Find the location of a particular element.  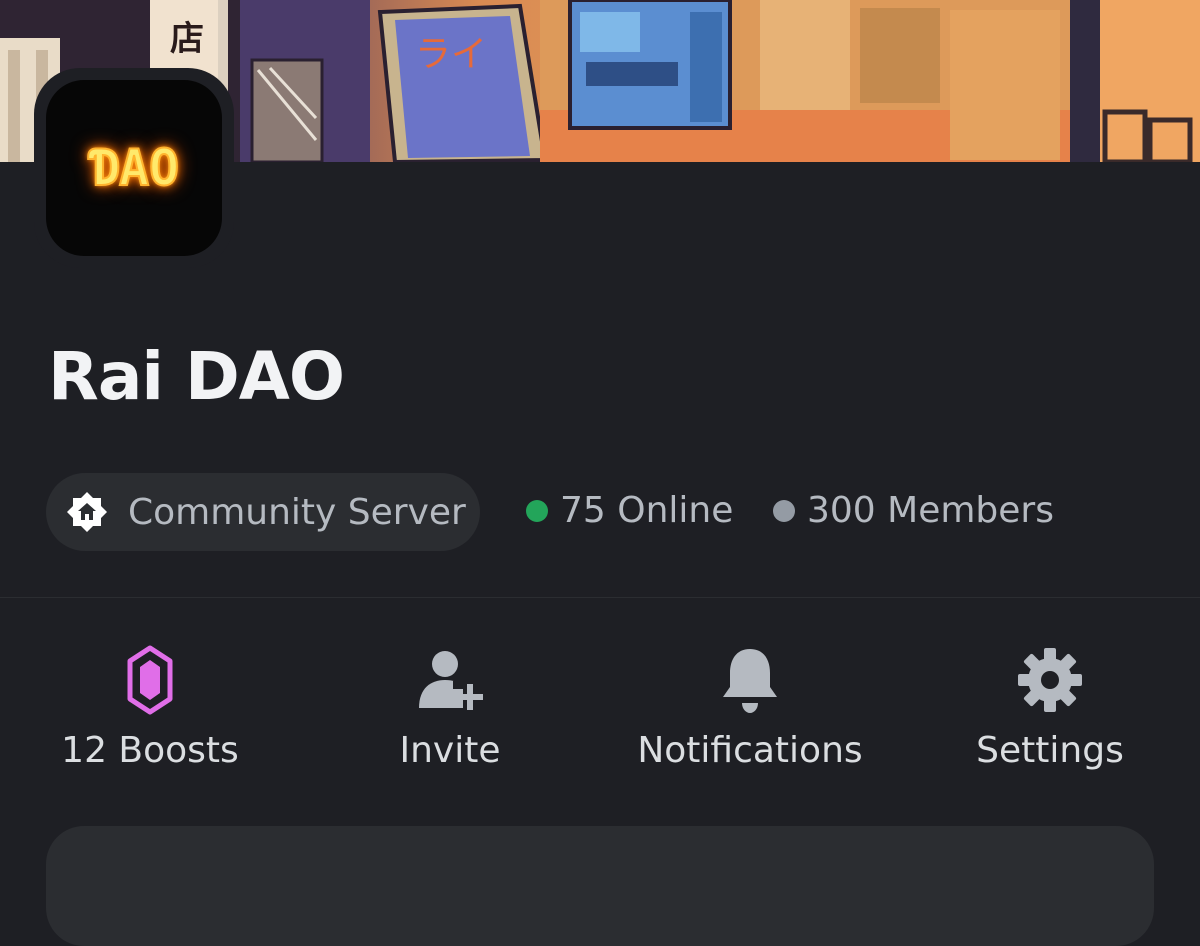

add-user-icon is located at coordinates (450, 680).